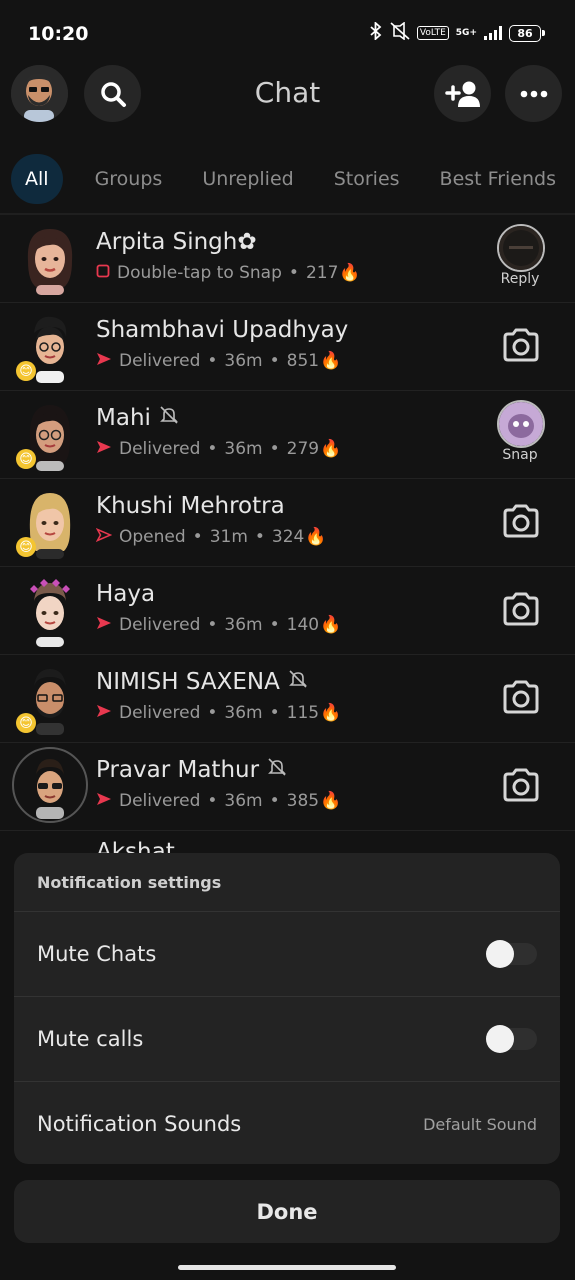  Describe the element at coordinates (287, 435) in the screenshot. I see `chat-row: 😊 Mahi Delivered • 36m • 279 🔥 Snap` at that location.